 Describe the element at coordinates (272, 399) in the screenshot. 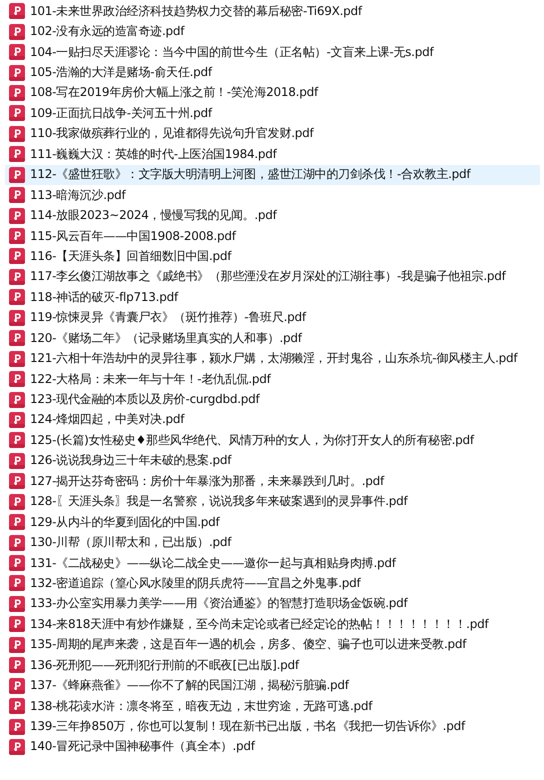

I see `file-row: 123-现代金融的本质以及房价-curgdbd.pdf` at that location.